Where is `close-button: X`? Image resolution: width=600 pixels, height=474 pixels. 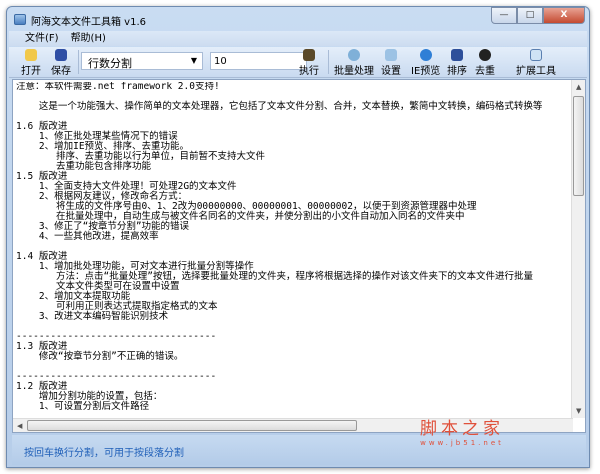
close-button: X is located at coordinates (564, 15).